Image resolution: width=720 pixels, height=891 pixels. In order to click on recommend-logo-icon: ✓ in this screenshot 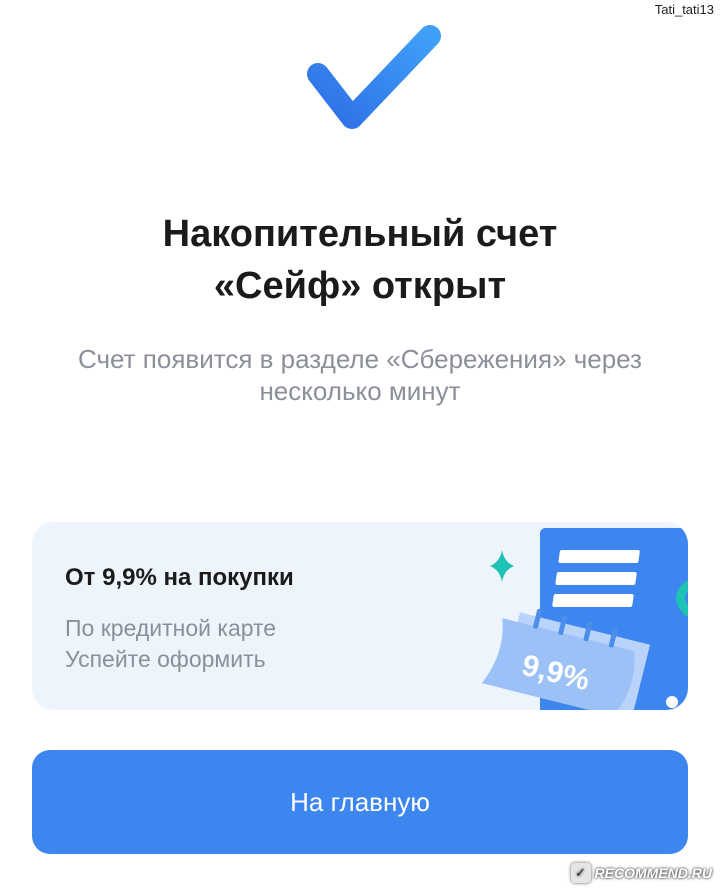, I will do `click(580, 873)`.